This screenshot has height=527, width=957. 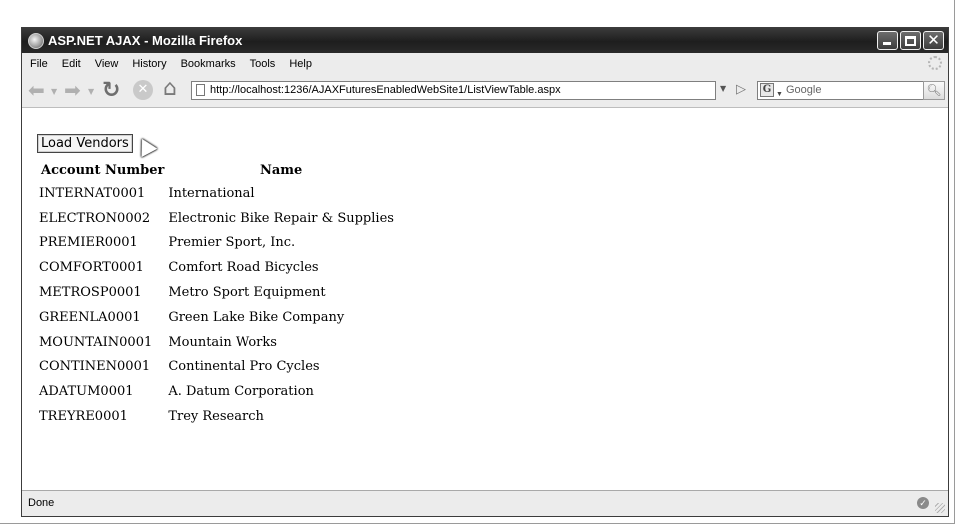 What do you see at coordinates (767, 90) in the screenshot?
I see `google-engine-icon: G` at bounding box center [767, 90].